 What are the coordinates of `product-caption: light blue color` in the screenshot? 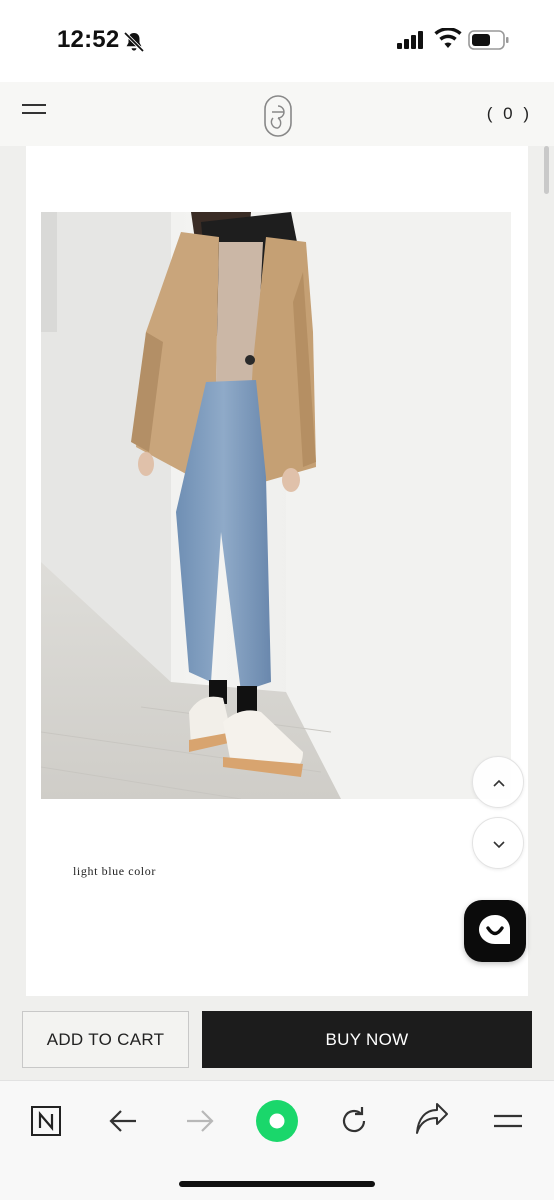 It's located at (114, 871).